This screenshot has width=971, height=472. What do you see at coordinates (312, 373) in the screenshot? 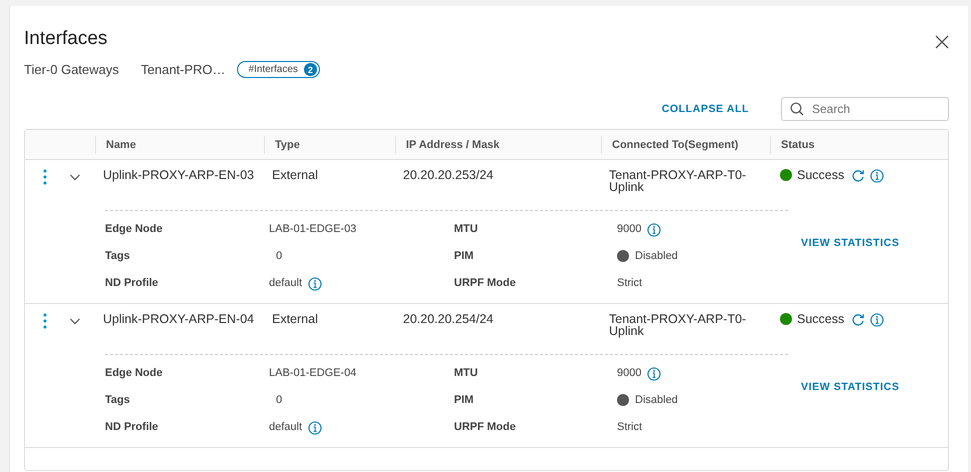
I see `detail-value: LAB-01-EDGE-04` at bounding box center [312, 373].